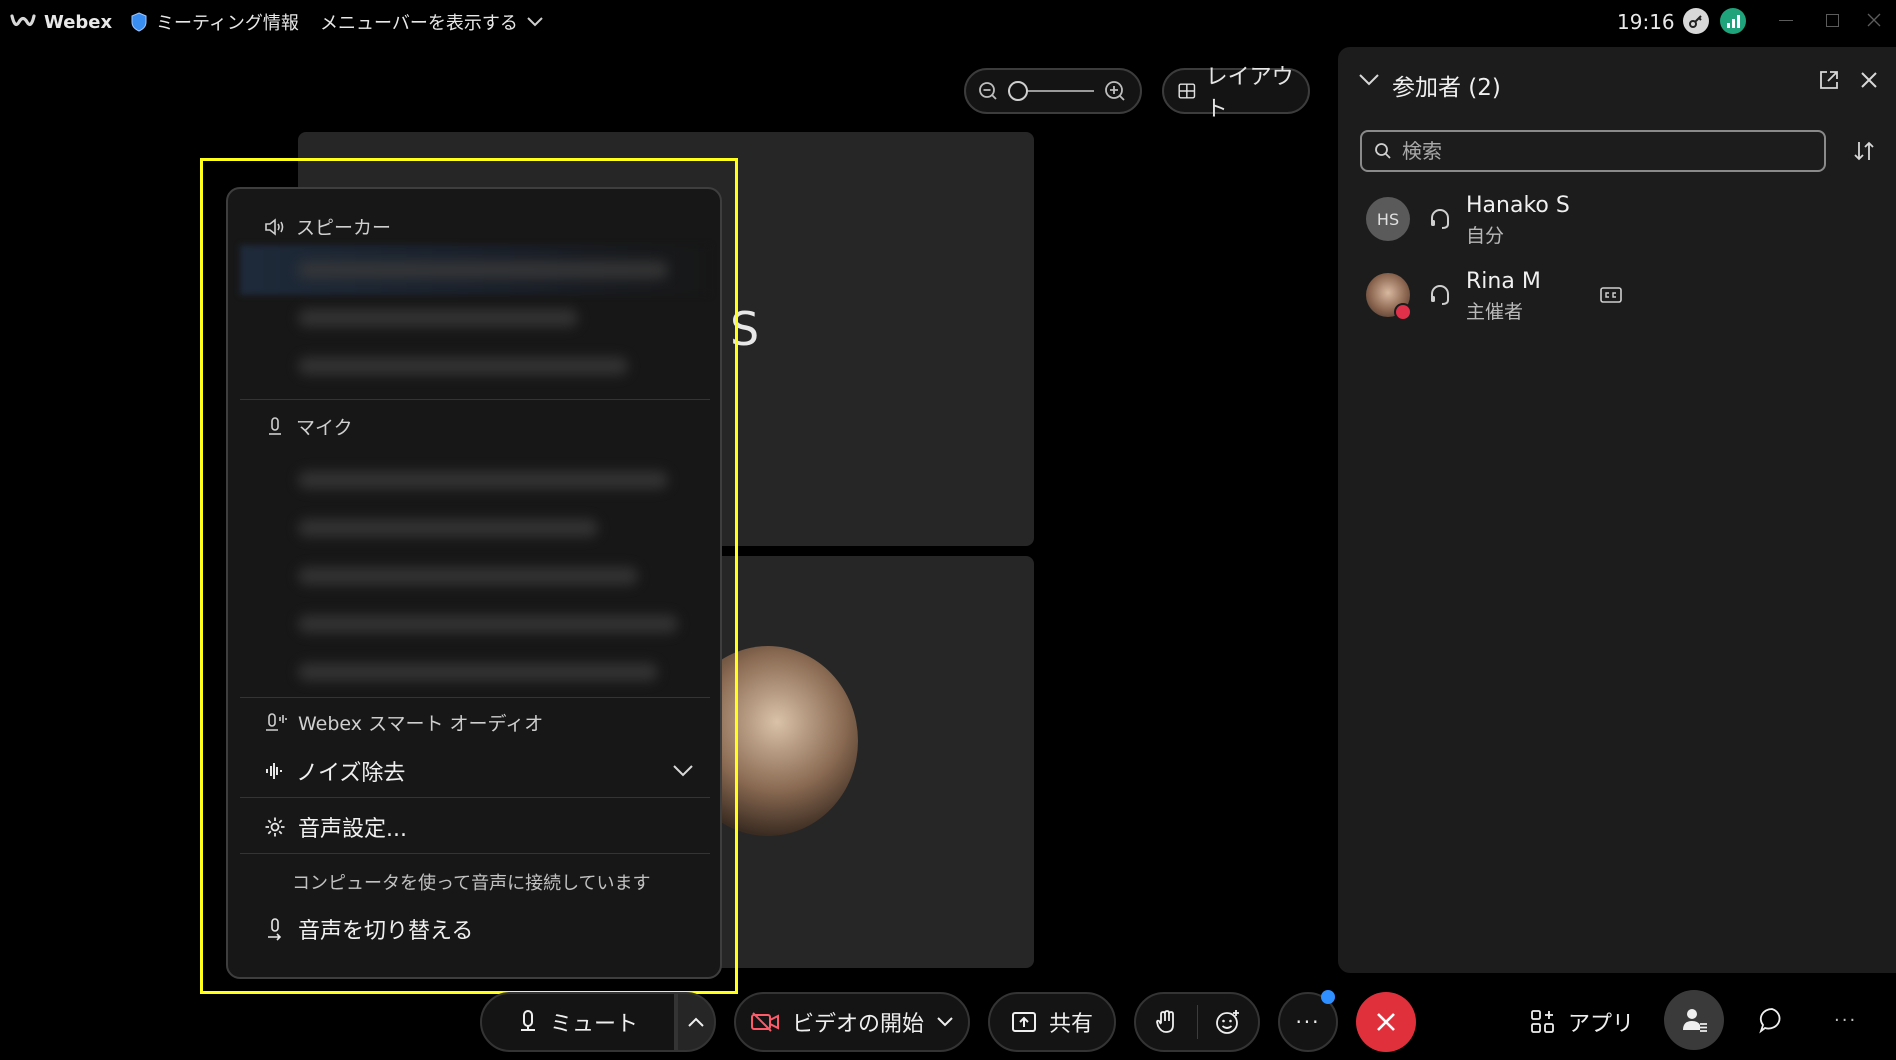 The image size is (1896, 1060). I want to click on zoom-slider-thumb, so click(1018, 91).